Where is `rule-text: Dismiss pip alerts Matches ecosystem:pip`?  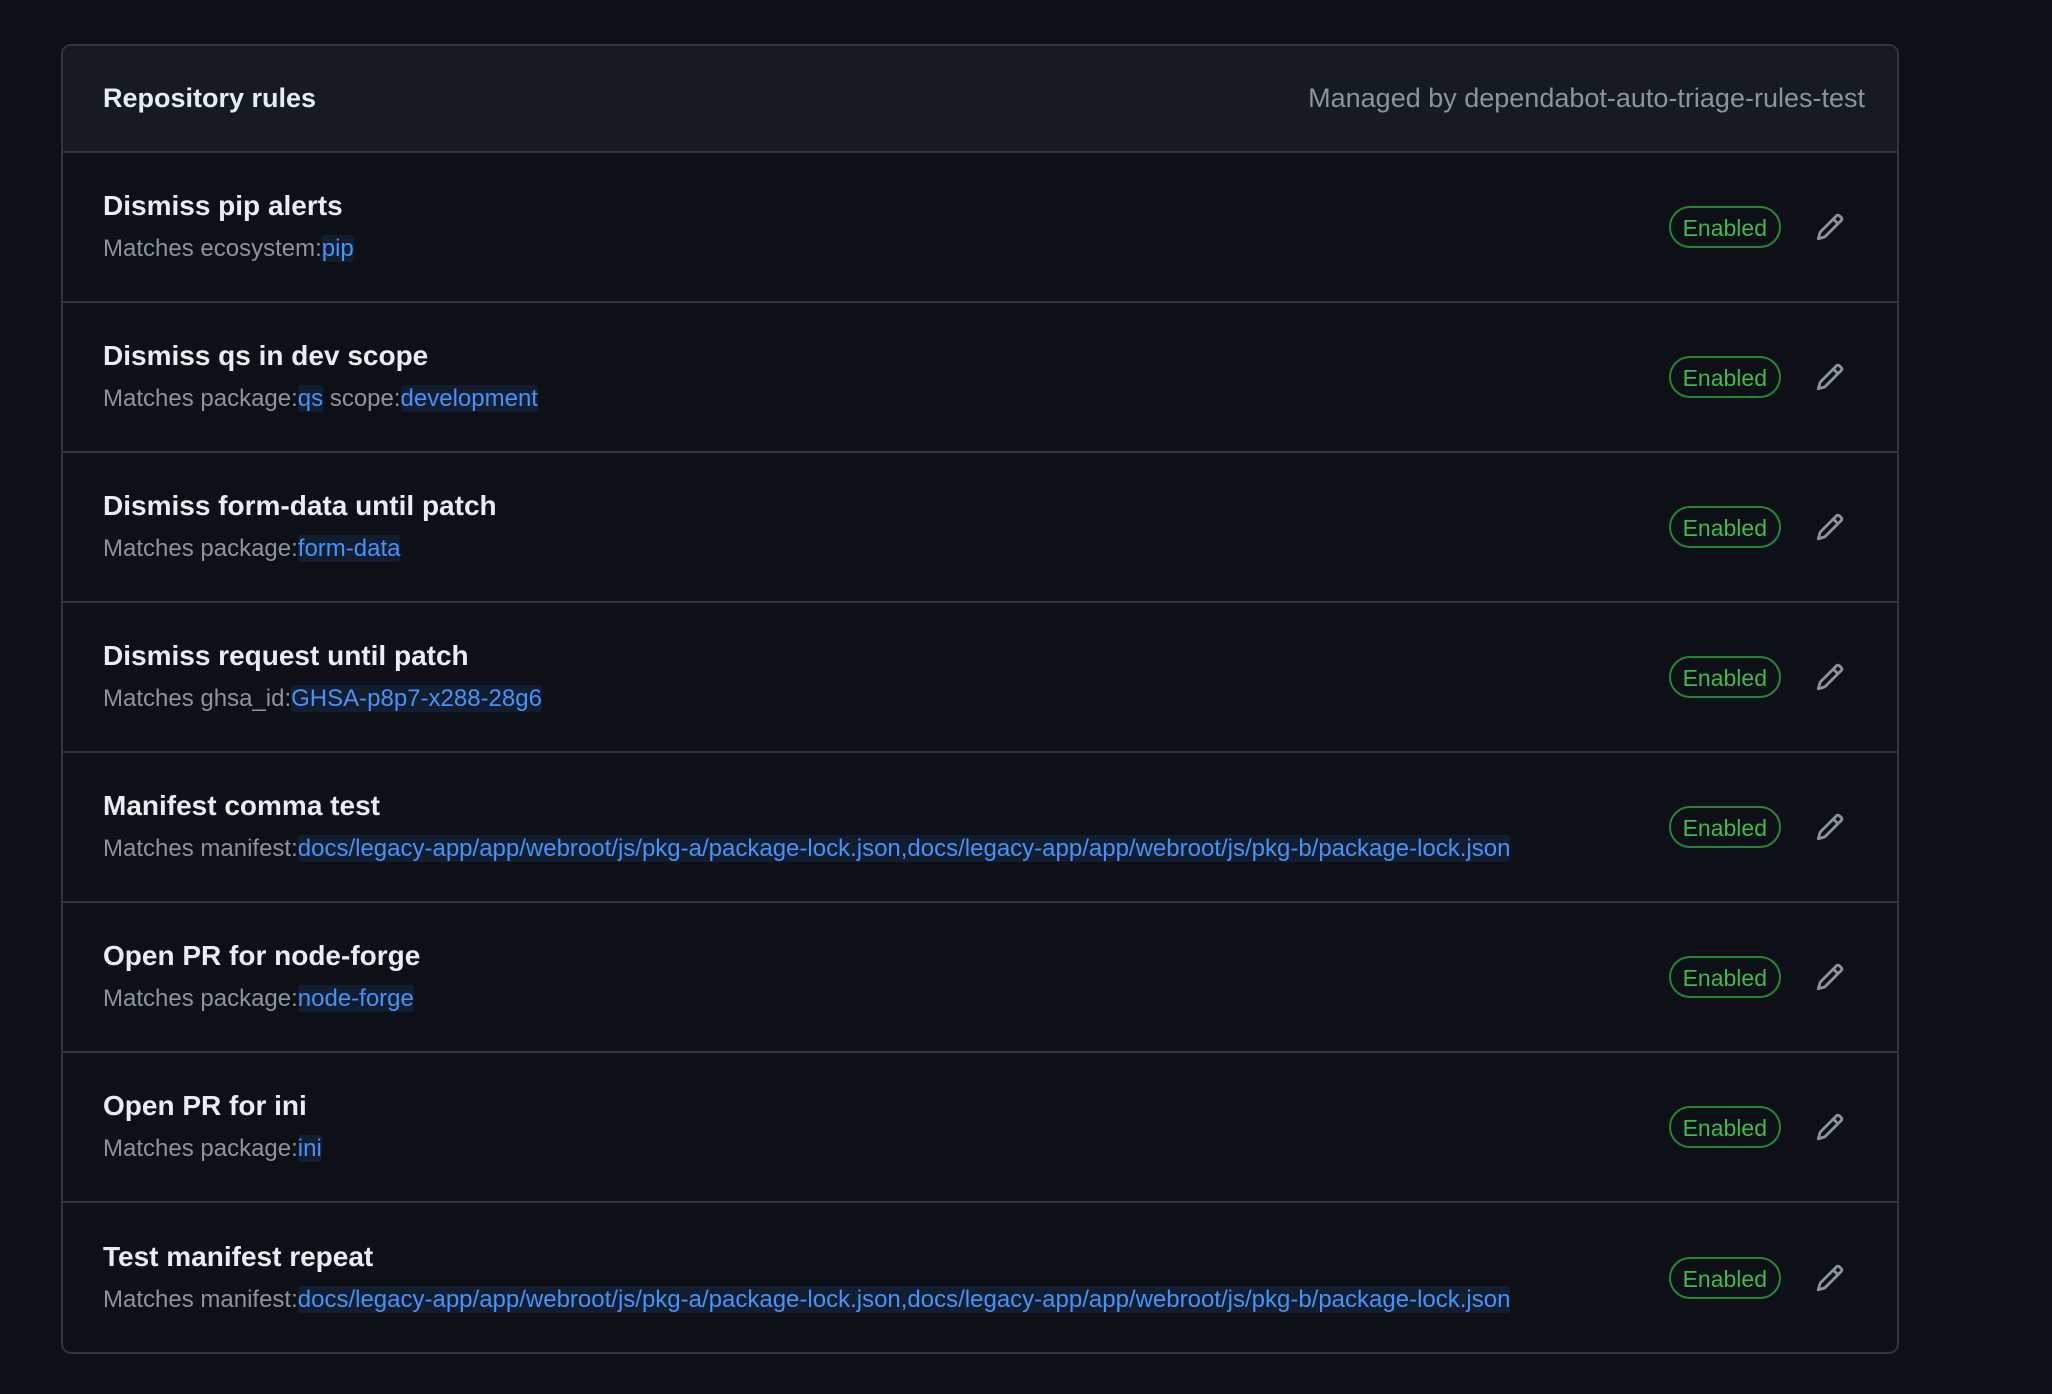 rule-text: Dismiss pip alerts Matches ecosystem:pip is located at coordinates (228, 227).